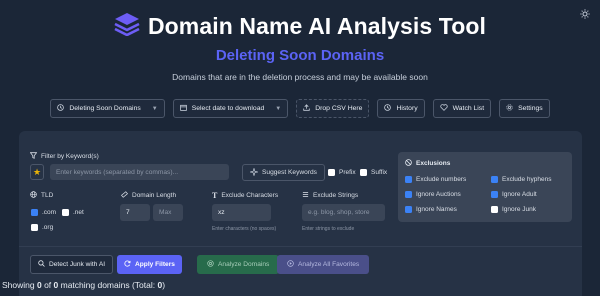 Image resolution: width=600 pixels, height=296 pixels. I want to click on tld-org-checkbox: .org, so click(42, 227).